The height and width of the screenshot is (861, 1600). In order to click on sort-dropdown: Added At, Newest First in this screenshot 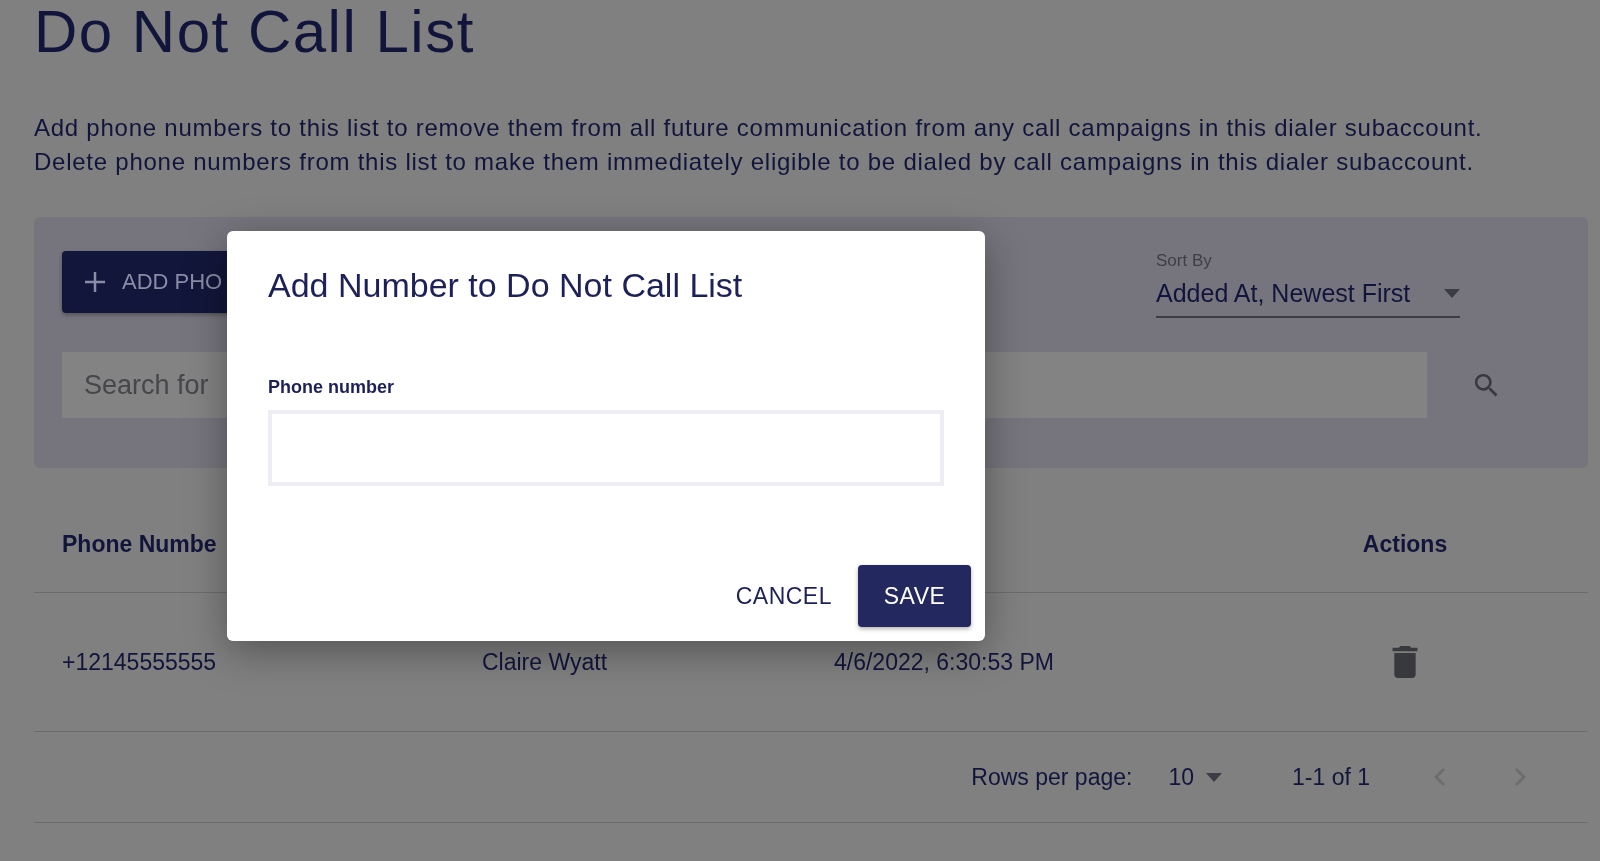, I will do `click(1308, 296)`.